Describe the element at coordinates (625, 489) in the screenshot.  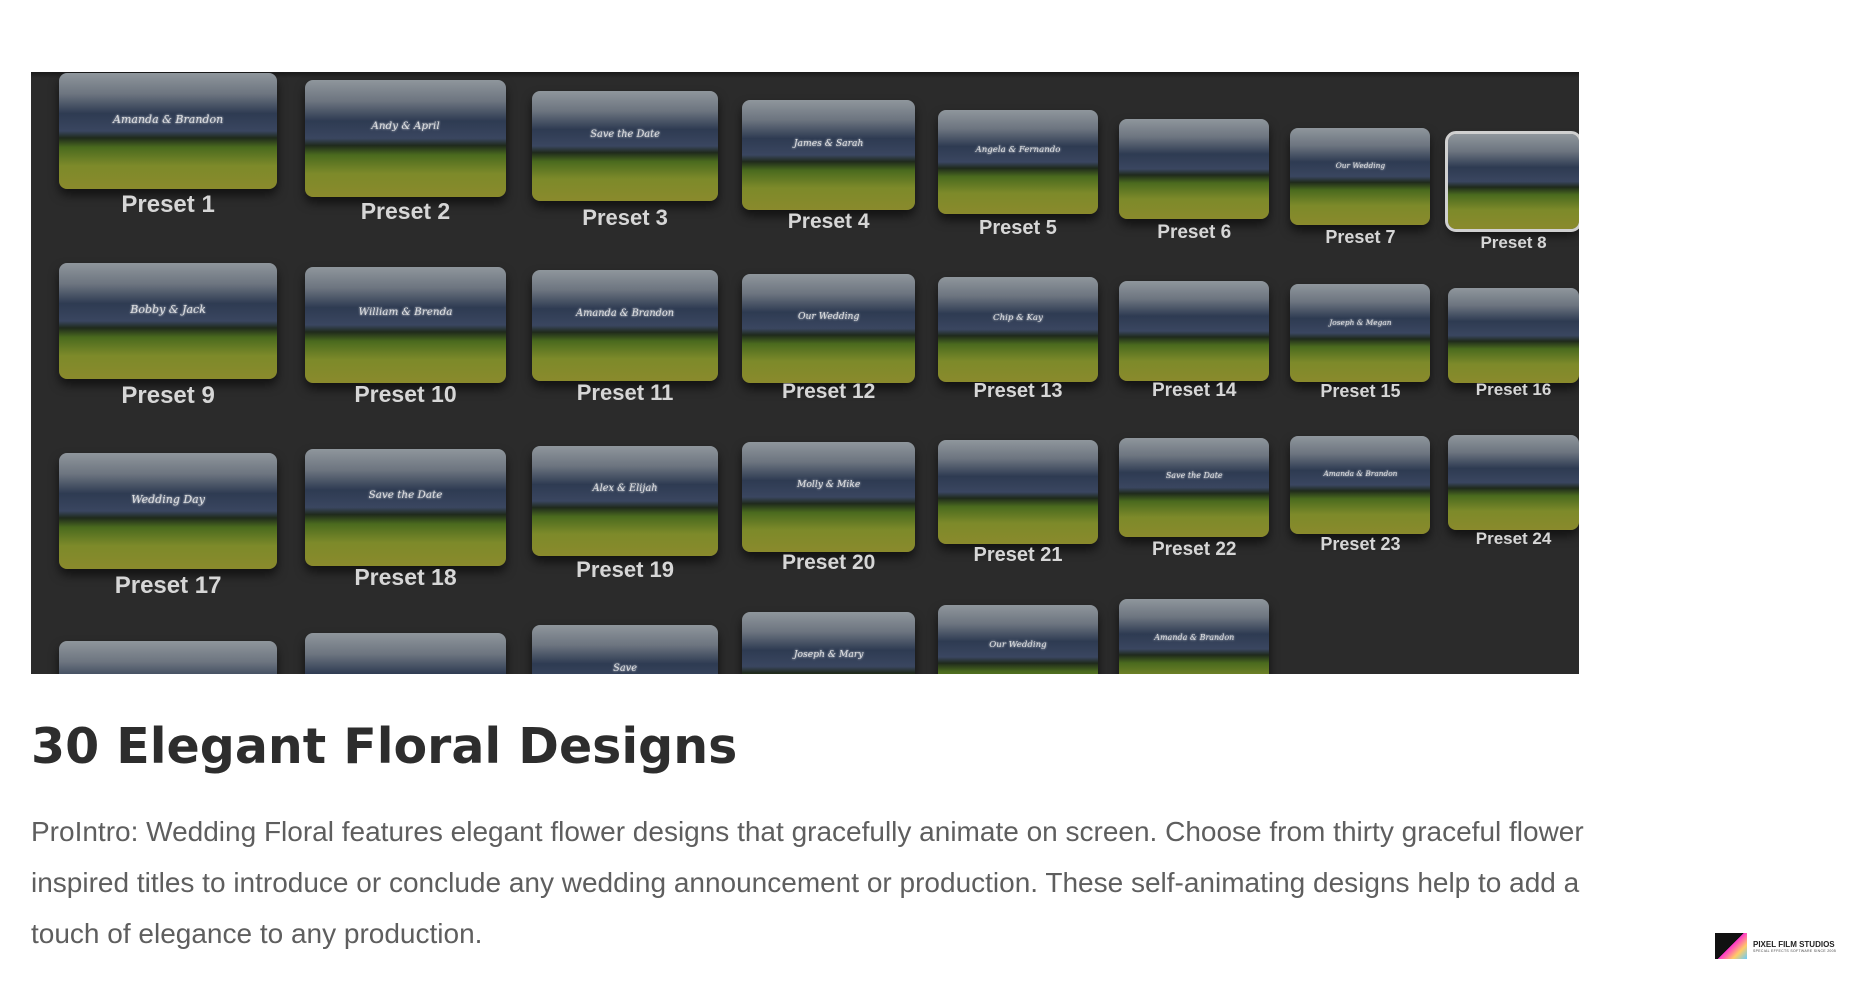
I see `preset-title-overlay: Alex & Elijah` at that location.